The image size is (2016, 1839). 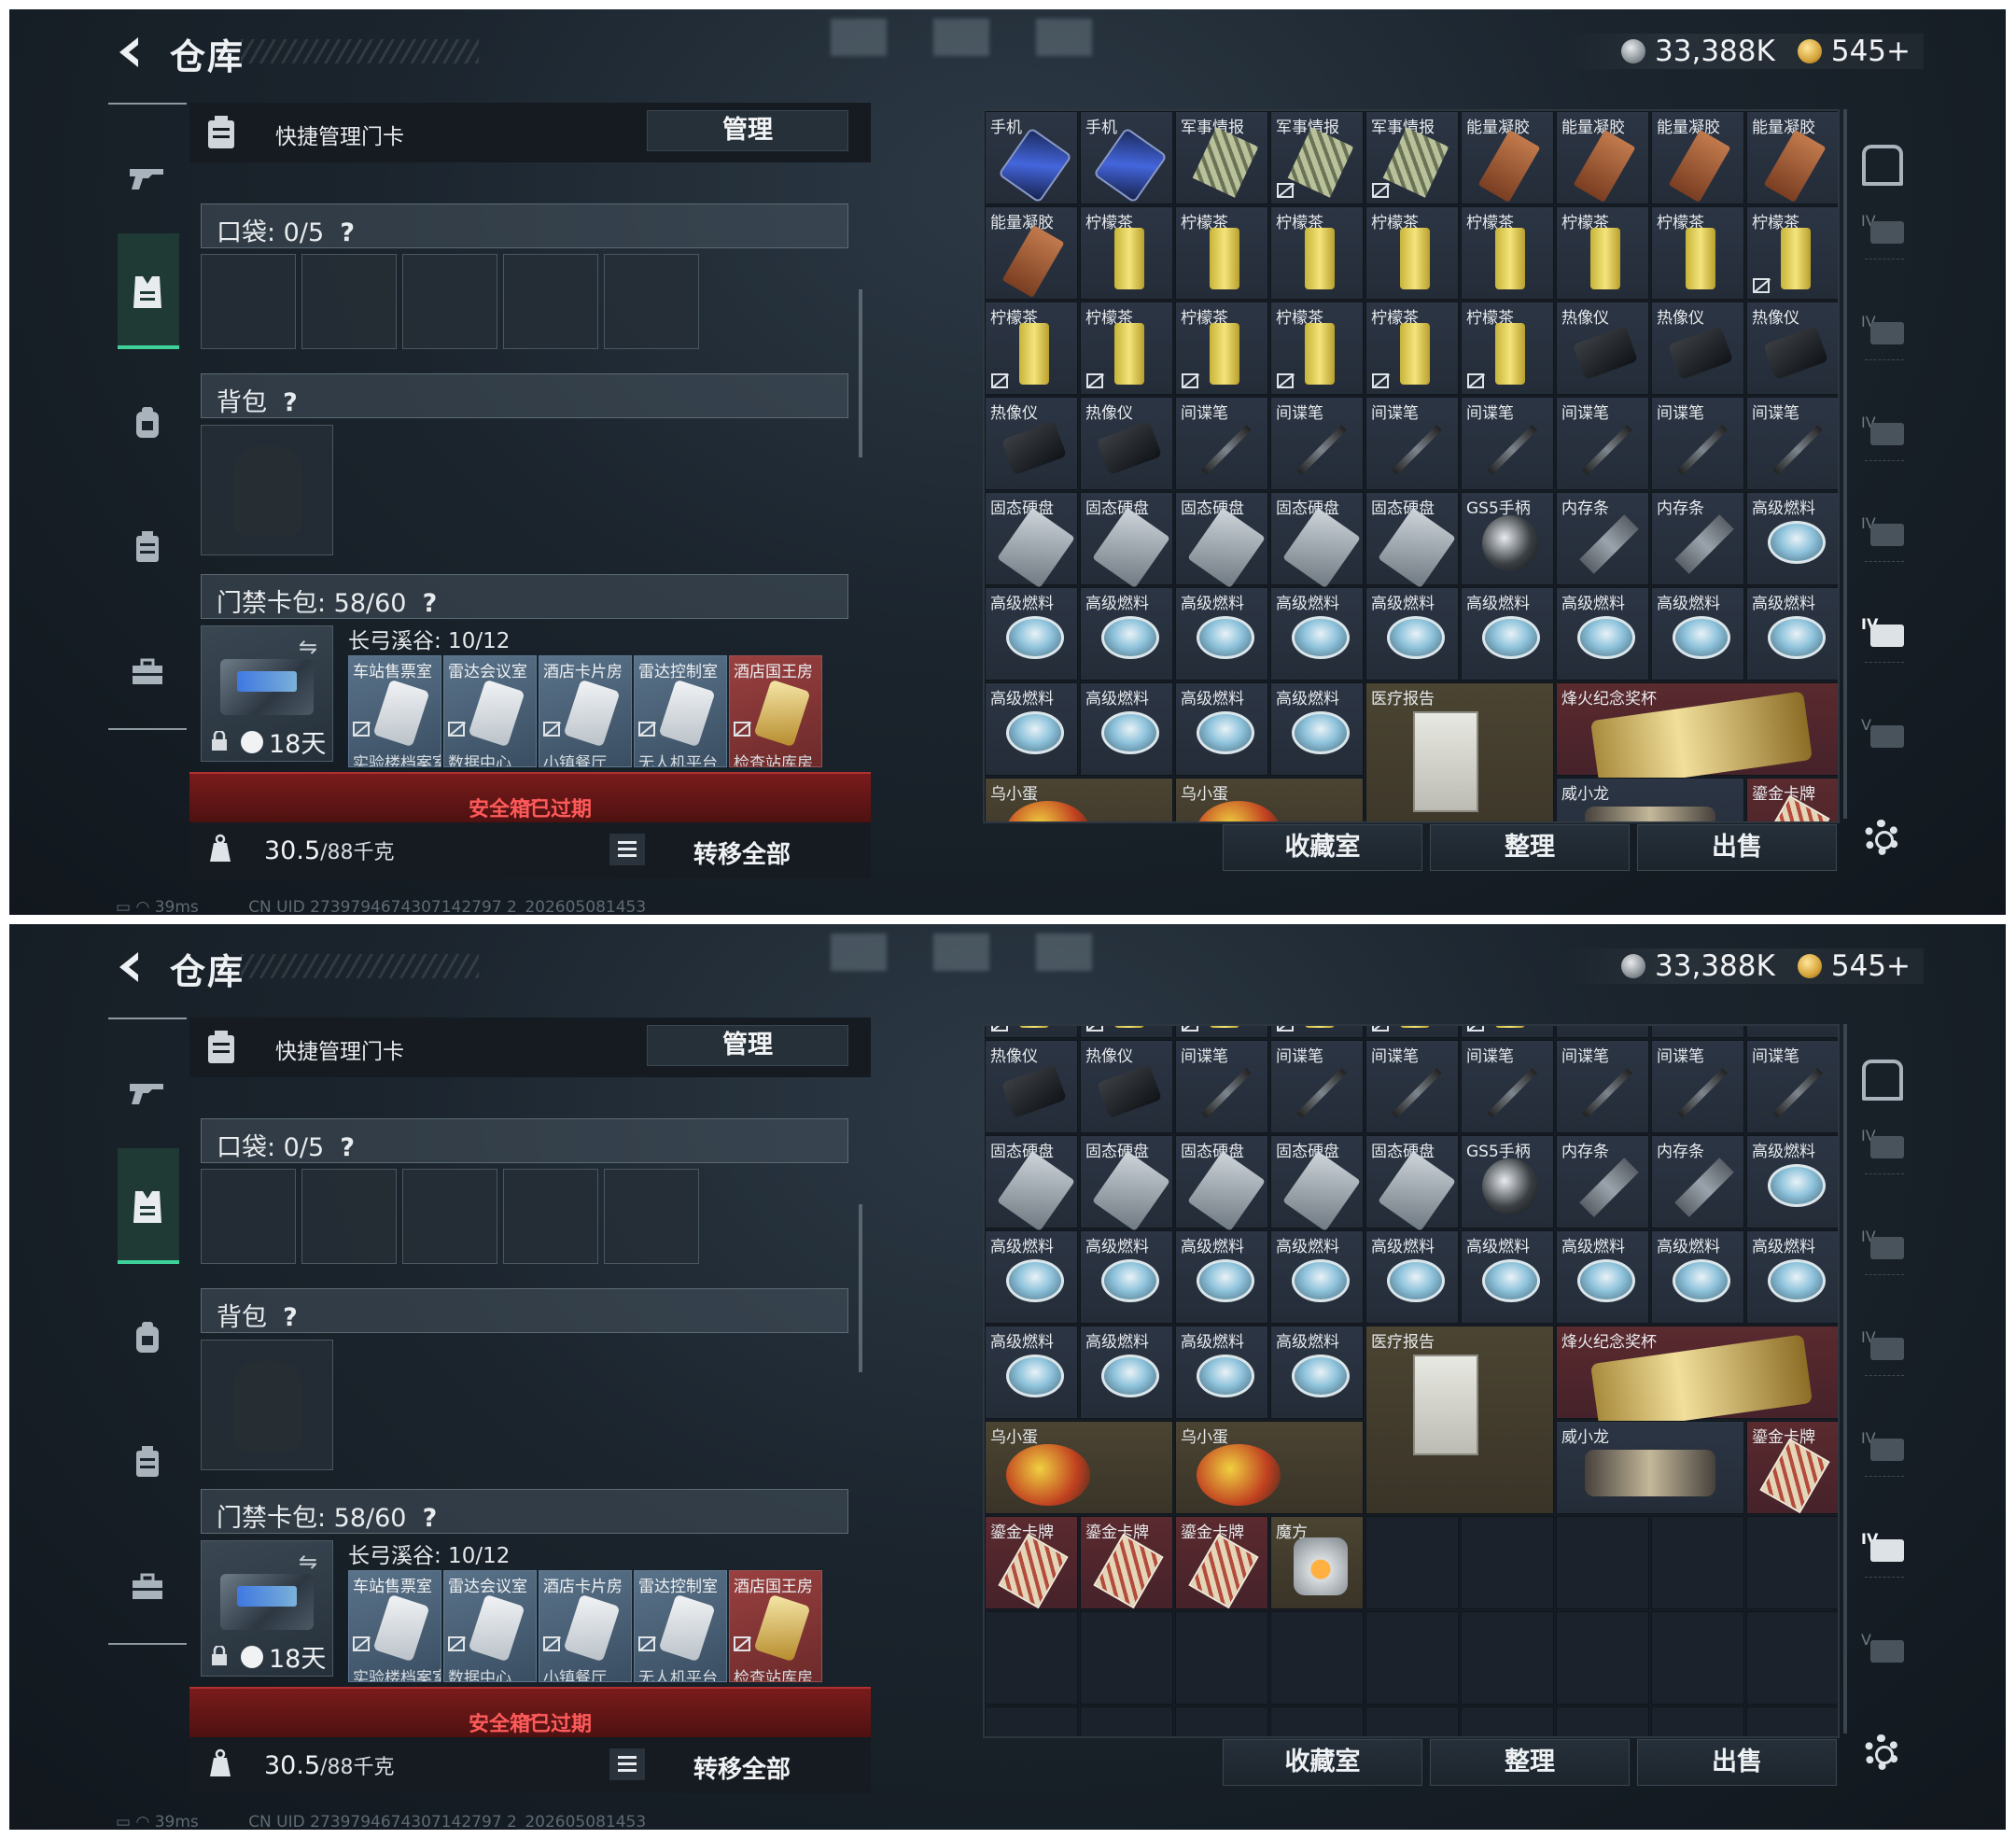 What do you see at coordinates (1650, 1468) in the screenshot?
I see `stash-item: 威小龙` at bounding box center [1650, 1468].